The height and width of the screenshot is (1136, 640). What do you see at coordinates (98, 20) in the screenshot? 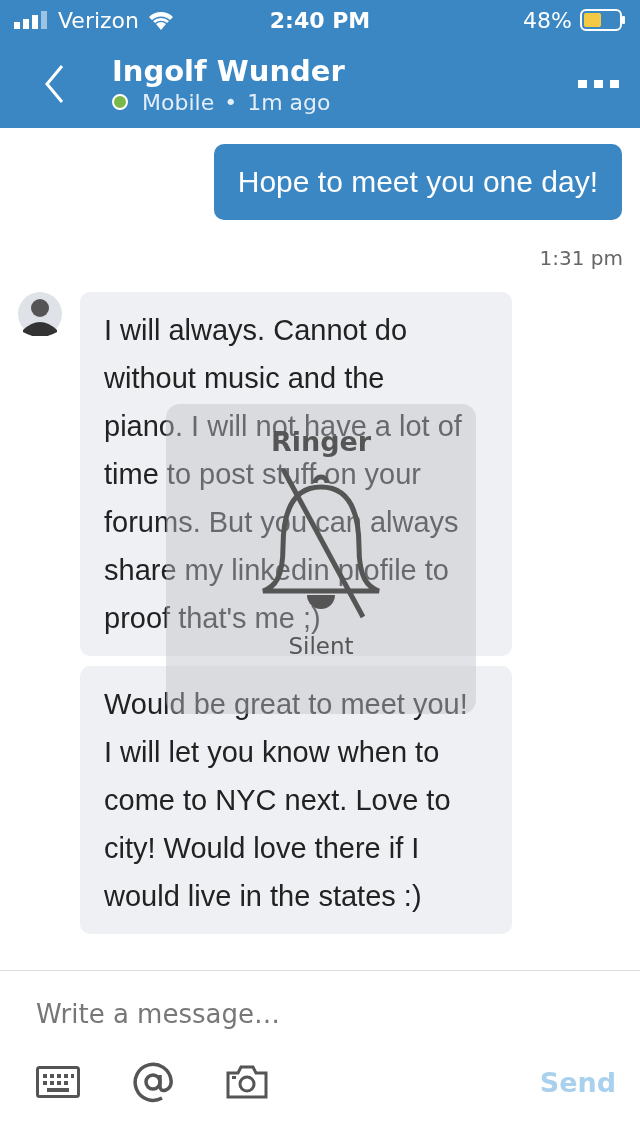
I see `carrier-name: Verizon` at bounding box center [98, 20].